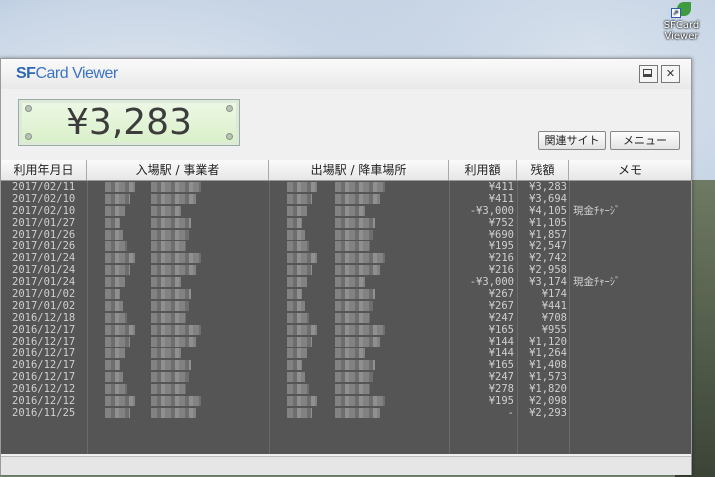 The width and height of the screenshot is (715, 477). Describe the element at coordinates (346, 74) in the screenshot. I see `titlebar: SFCard Viewer ✕` at that location.